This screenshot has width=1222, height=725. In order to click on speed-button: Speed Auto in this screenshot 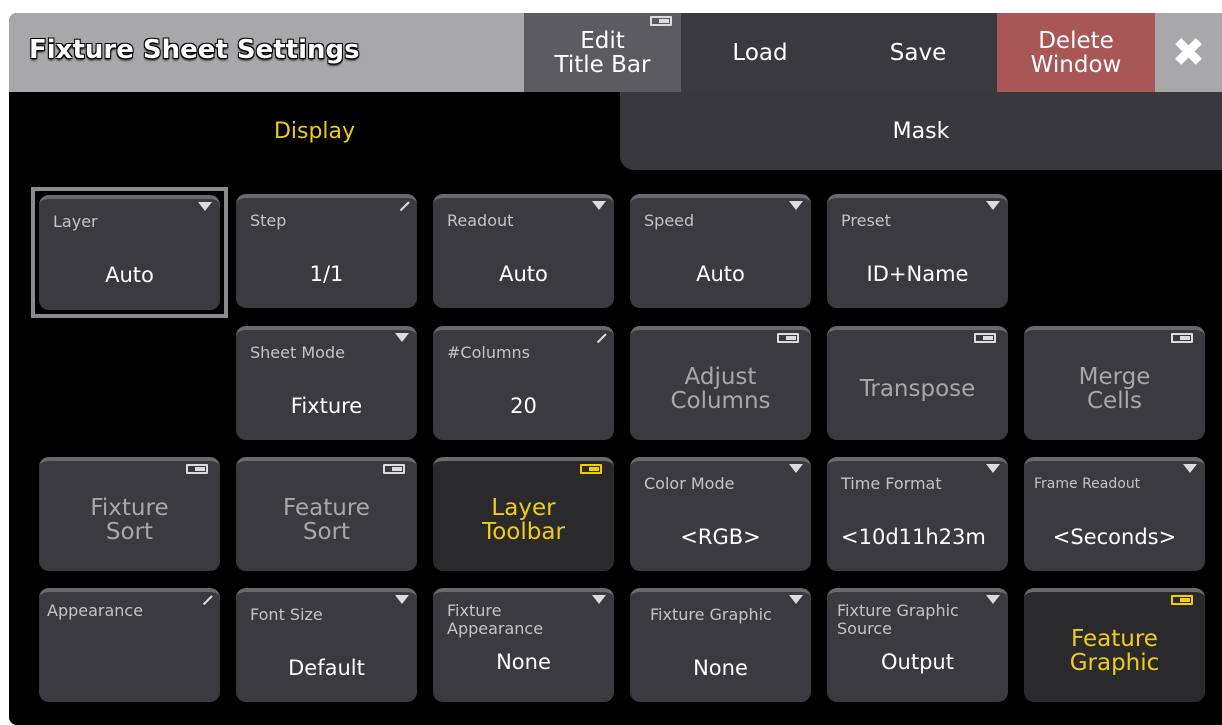, I will do `click(720, 251)`.